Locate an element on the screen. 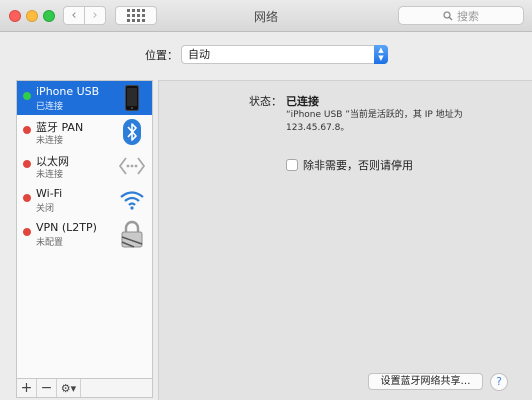 This screenshot has height=400, width=532. service-status: 未配置 is located at coordinates (50, 243).